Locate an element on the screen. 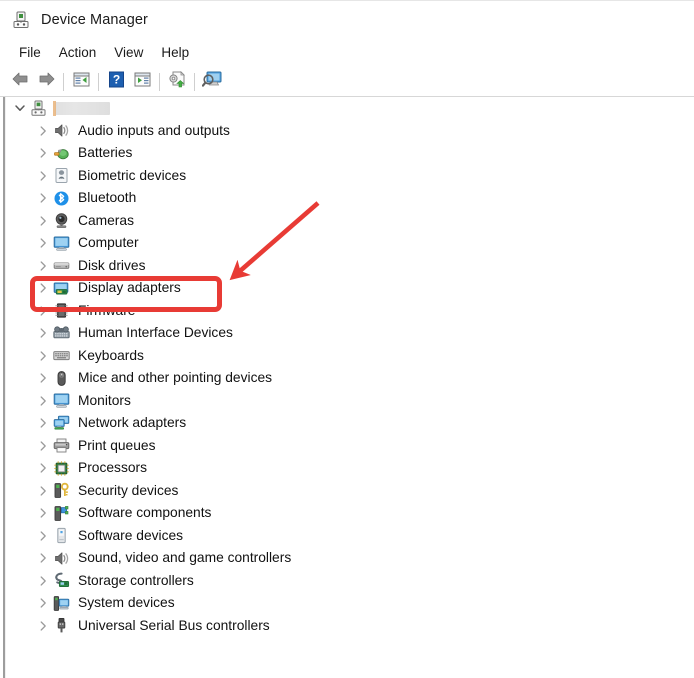 This screenshot has width=694, height=678. tree-row-label: Software components is located at coordinates (145, 513).